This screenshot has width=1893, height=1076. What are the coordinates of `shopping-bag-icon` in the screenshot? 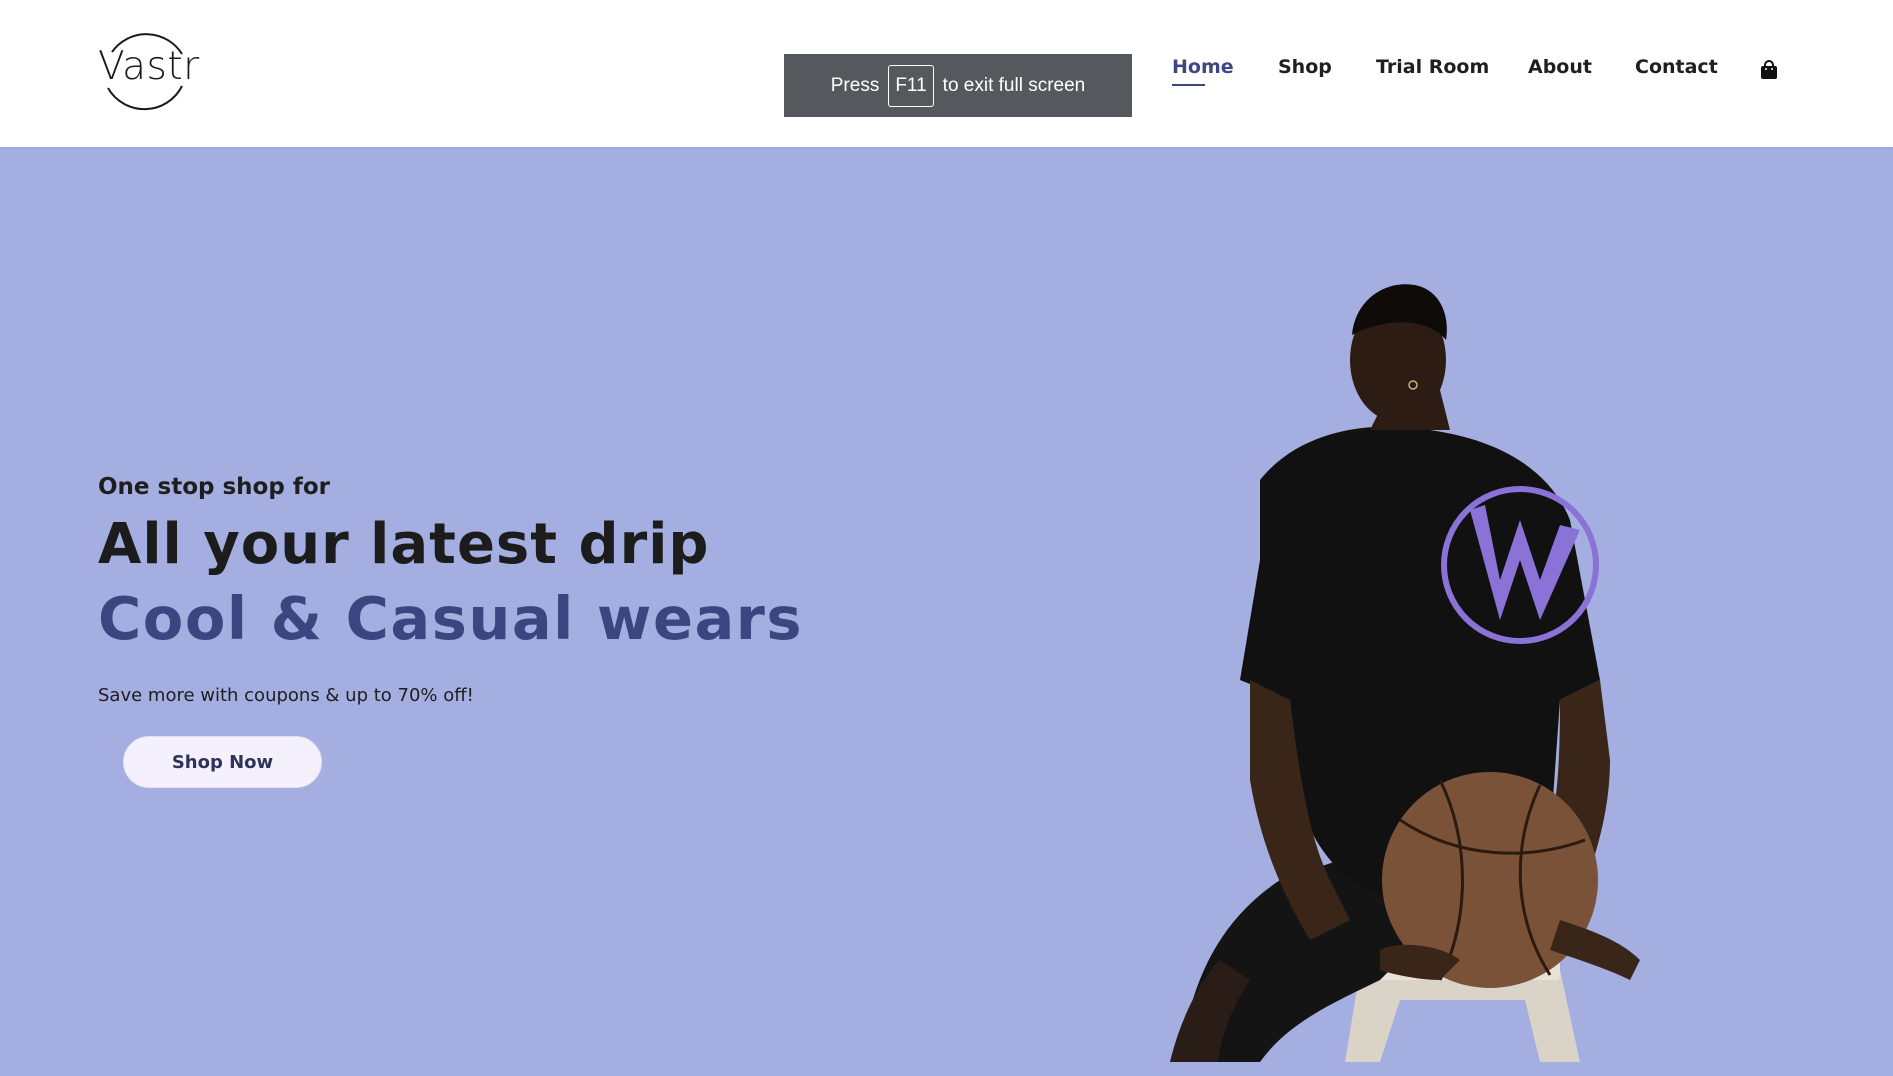 It's located at (1769, 70).